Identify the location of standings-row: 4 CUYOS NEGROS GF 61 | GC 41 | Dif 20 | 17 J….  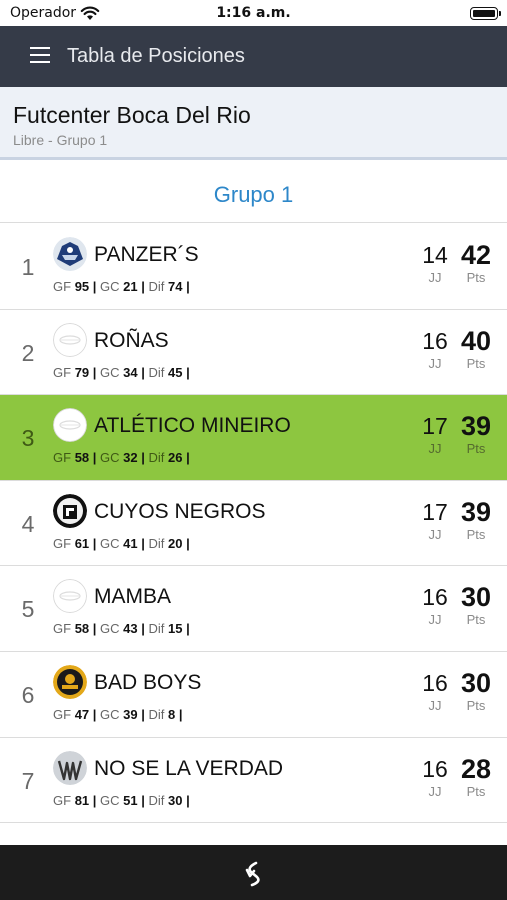
(253, 523).